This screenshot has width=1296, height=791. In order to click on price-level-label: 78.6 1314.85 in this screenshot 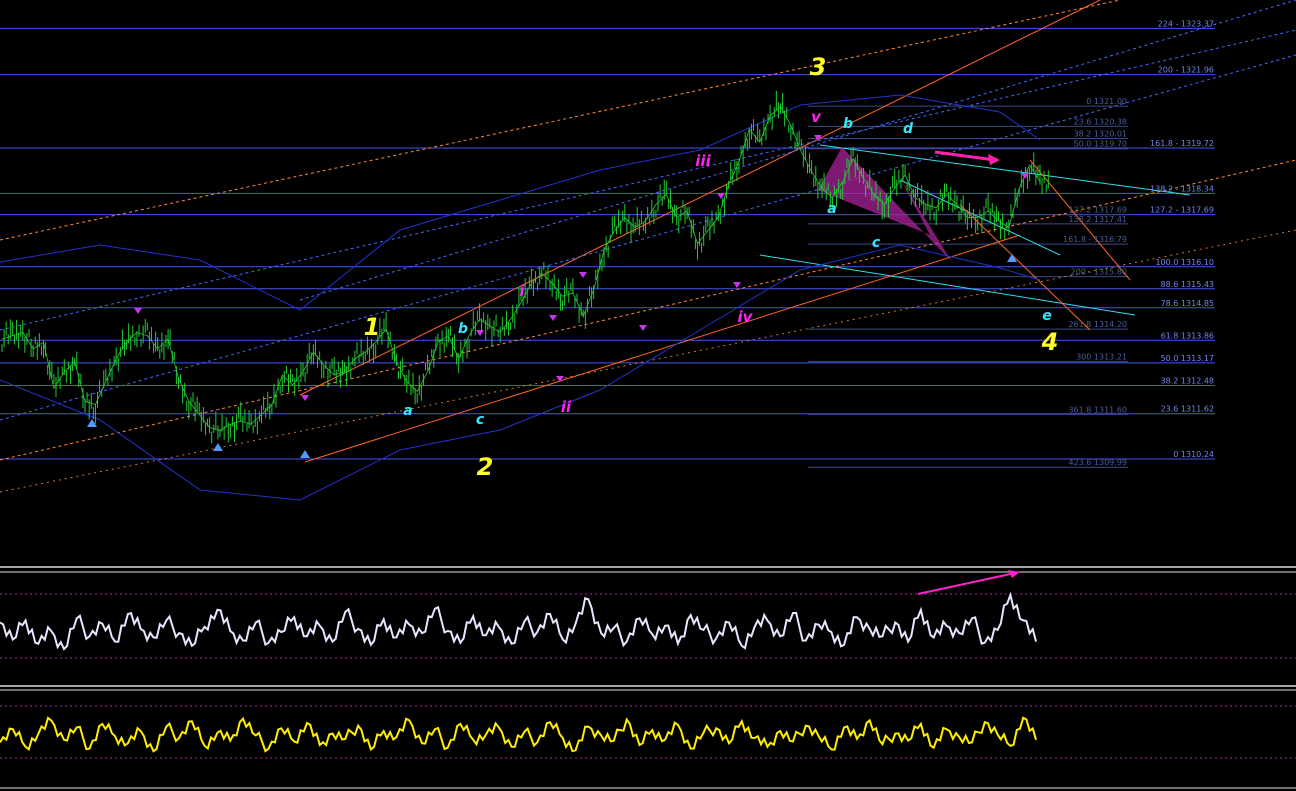, I will do `click(1187, 303)`.